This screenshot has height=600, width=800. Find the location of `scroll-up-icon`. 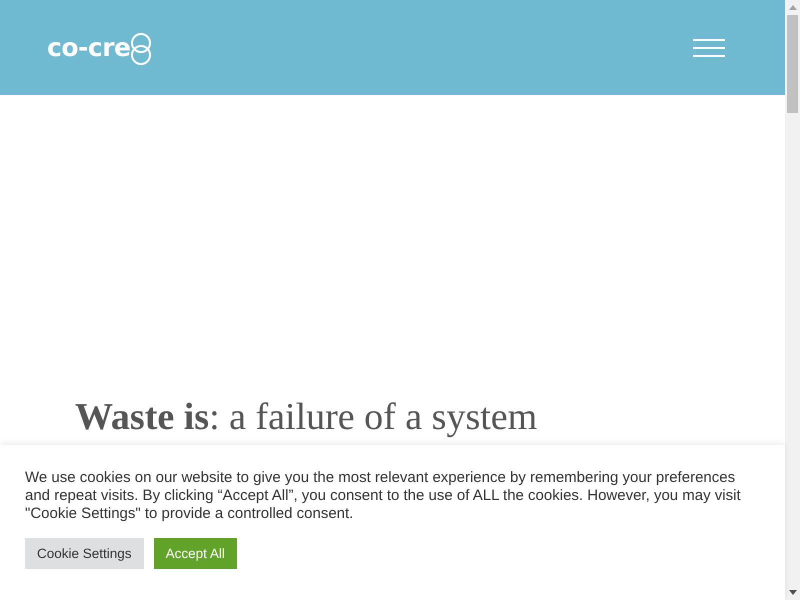

scroll-up-icon is located at coordinates (792, 7).